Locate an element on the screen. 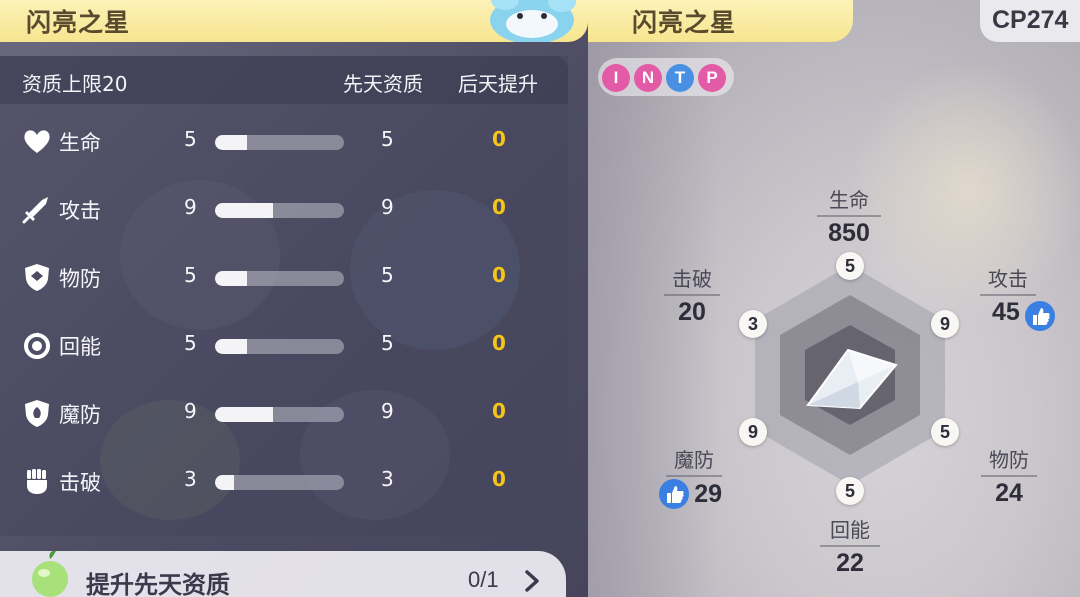 This screenshot has height=597, width=1080. stat-name: 魔防 is located at coordinates (80, 415).